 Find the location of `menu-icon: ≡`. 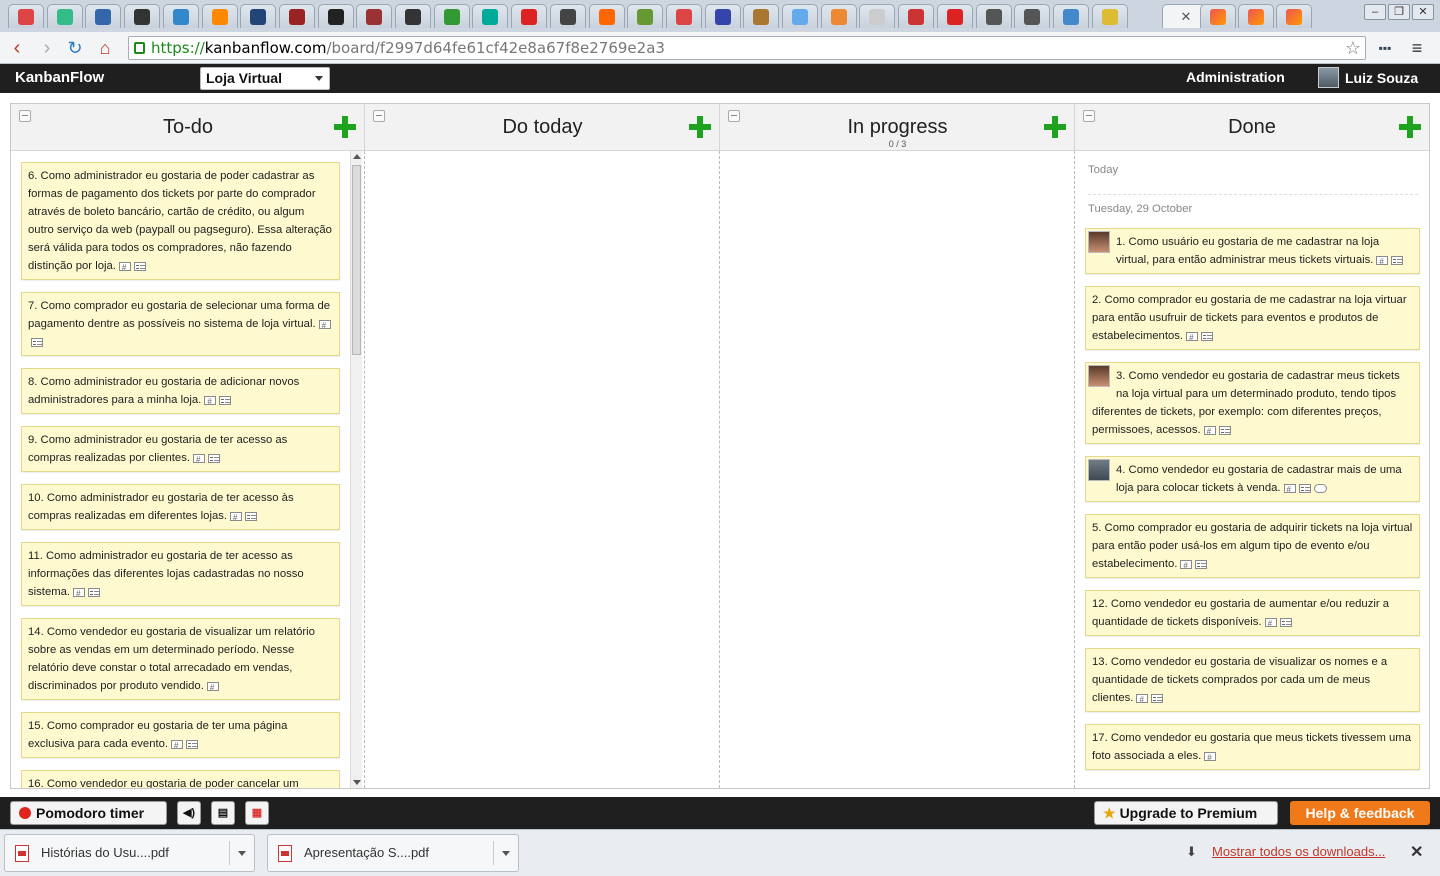

menu-icon: ≡ is located at coordinates (1417, 48).